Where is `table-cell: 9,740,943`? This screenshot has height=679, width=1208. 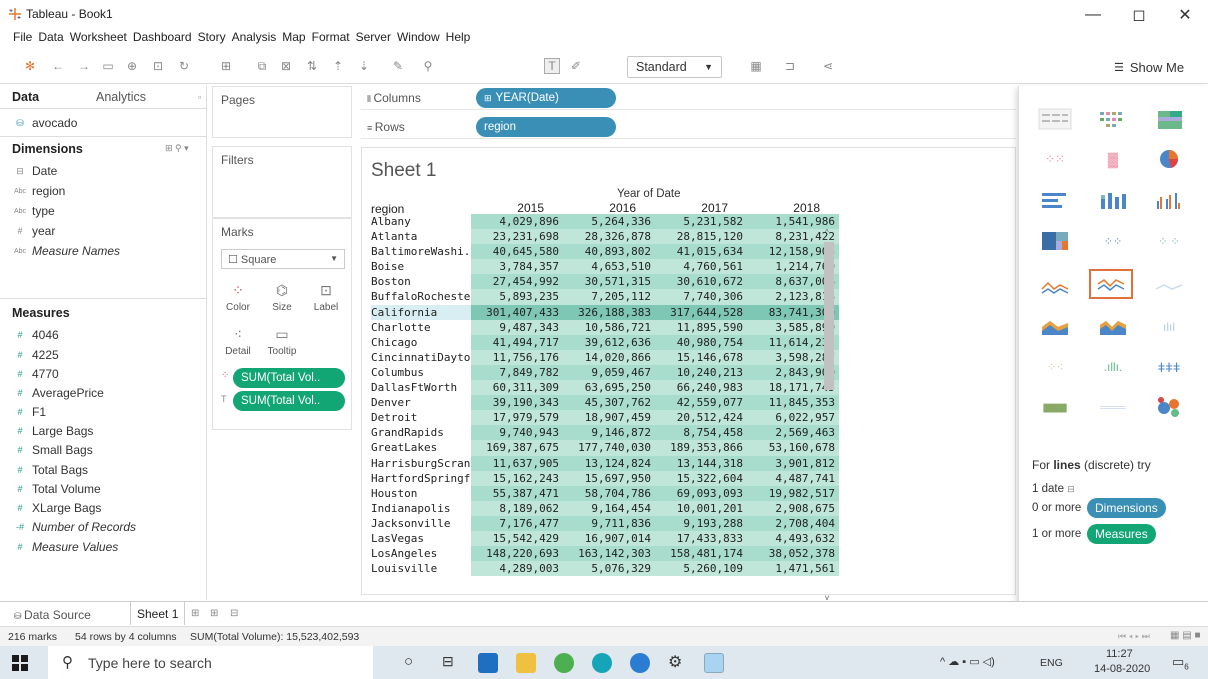
table-cell: 9,740,943 is located at coordinates (517, 432).